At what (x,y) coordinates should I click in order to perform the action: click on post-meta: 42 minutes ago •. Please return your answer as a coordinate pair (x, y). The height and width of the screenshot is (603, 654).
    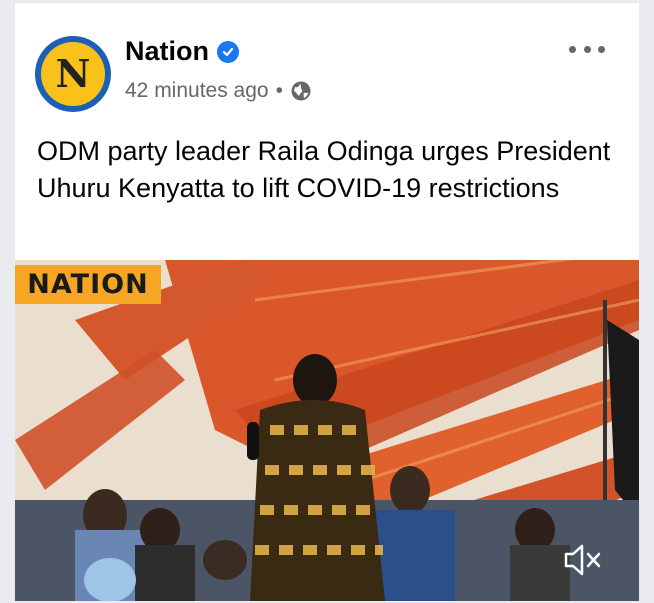
    Looking at the image, I should click on (218, 91).